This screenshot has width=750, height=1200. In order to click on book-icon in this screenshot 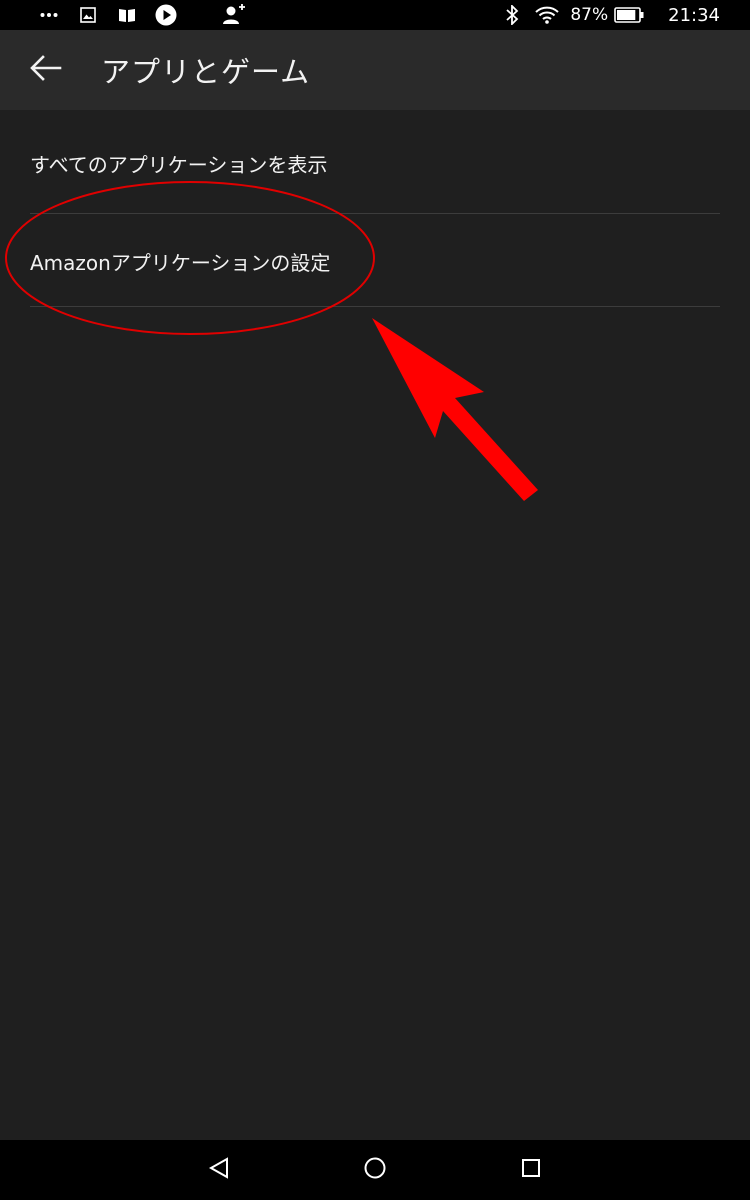, I will do `click(127, 15)`.